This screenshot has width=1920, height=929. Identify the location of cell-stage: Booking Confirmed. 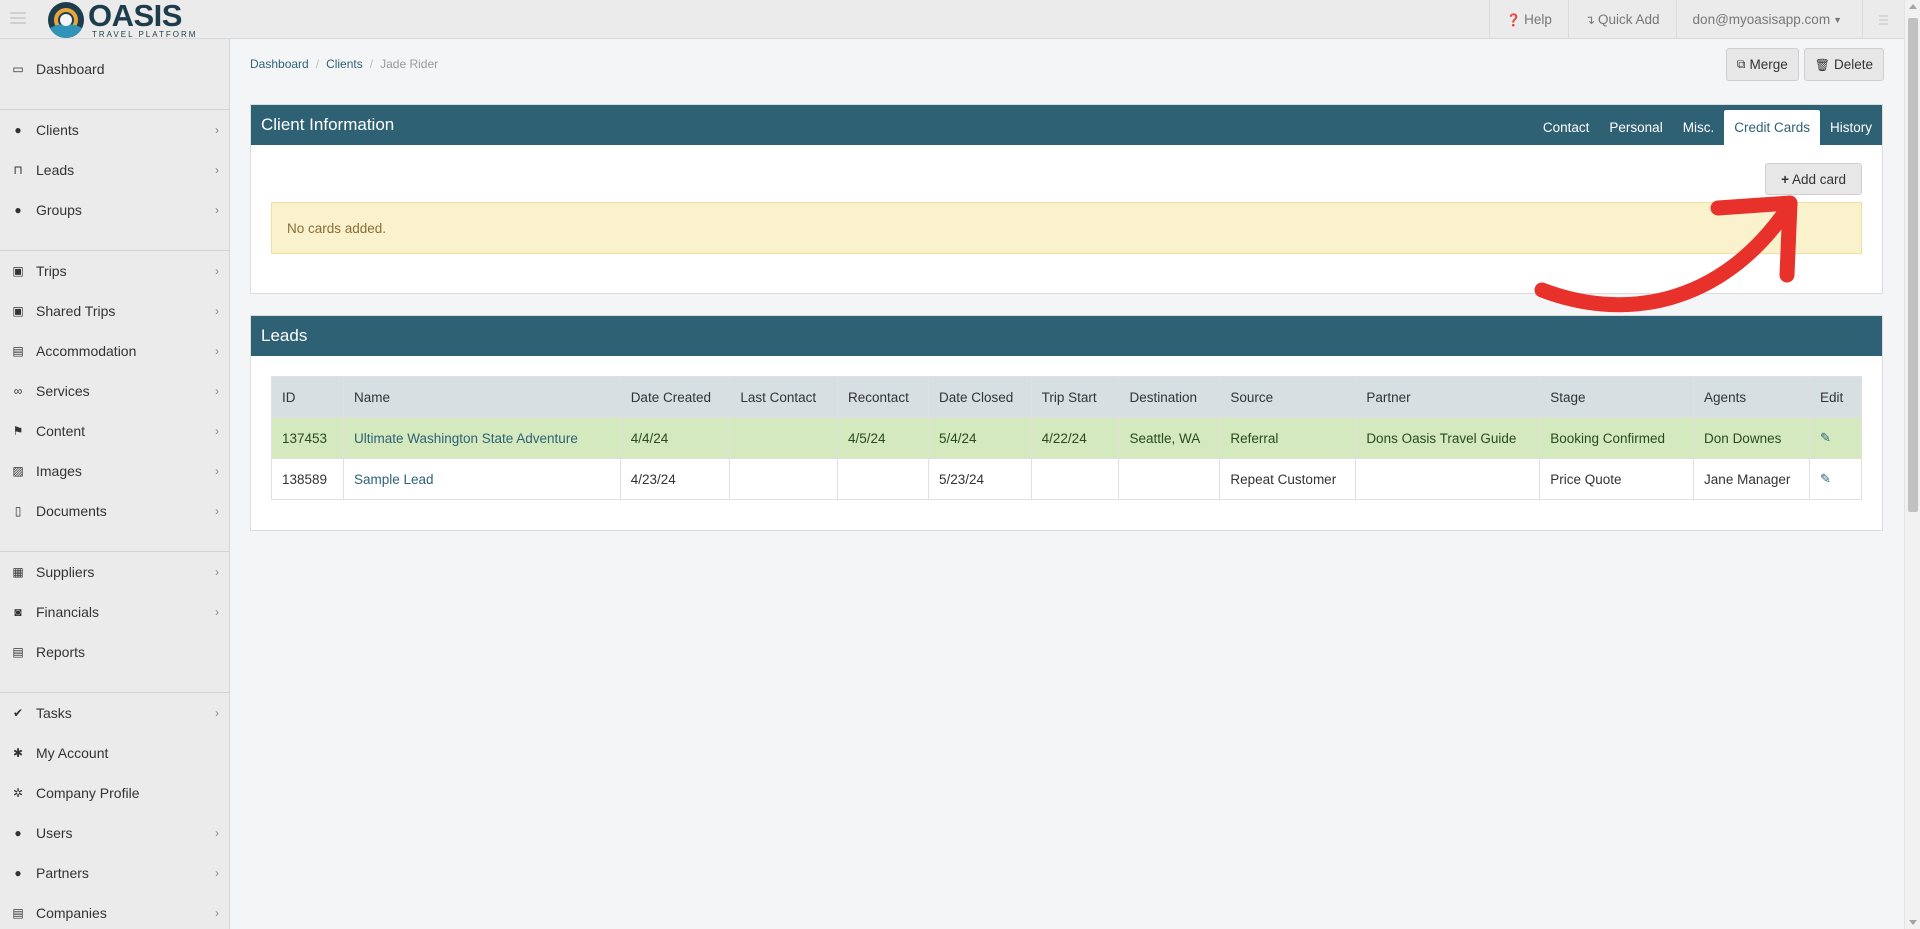
(1617, 438).